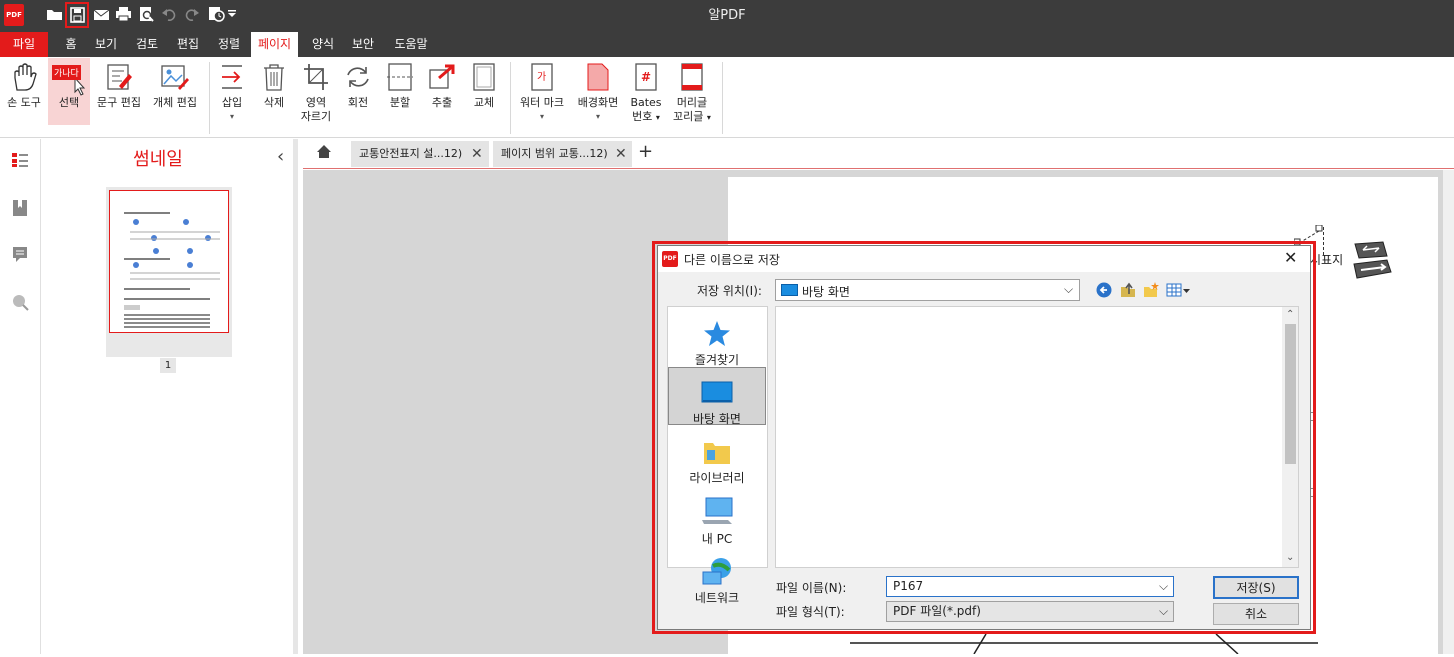 The image size is (1454, 657). I want to click on scrollbar-thumb, so click(1290, 394).